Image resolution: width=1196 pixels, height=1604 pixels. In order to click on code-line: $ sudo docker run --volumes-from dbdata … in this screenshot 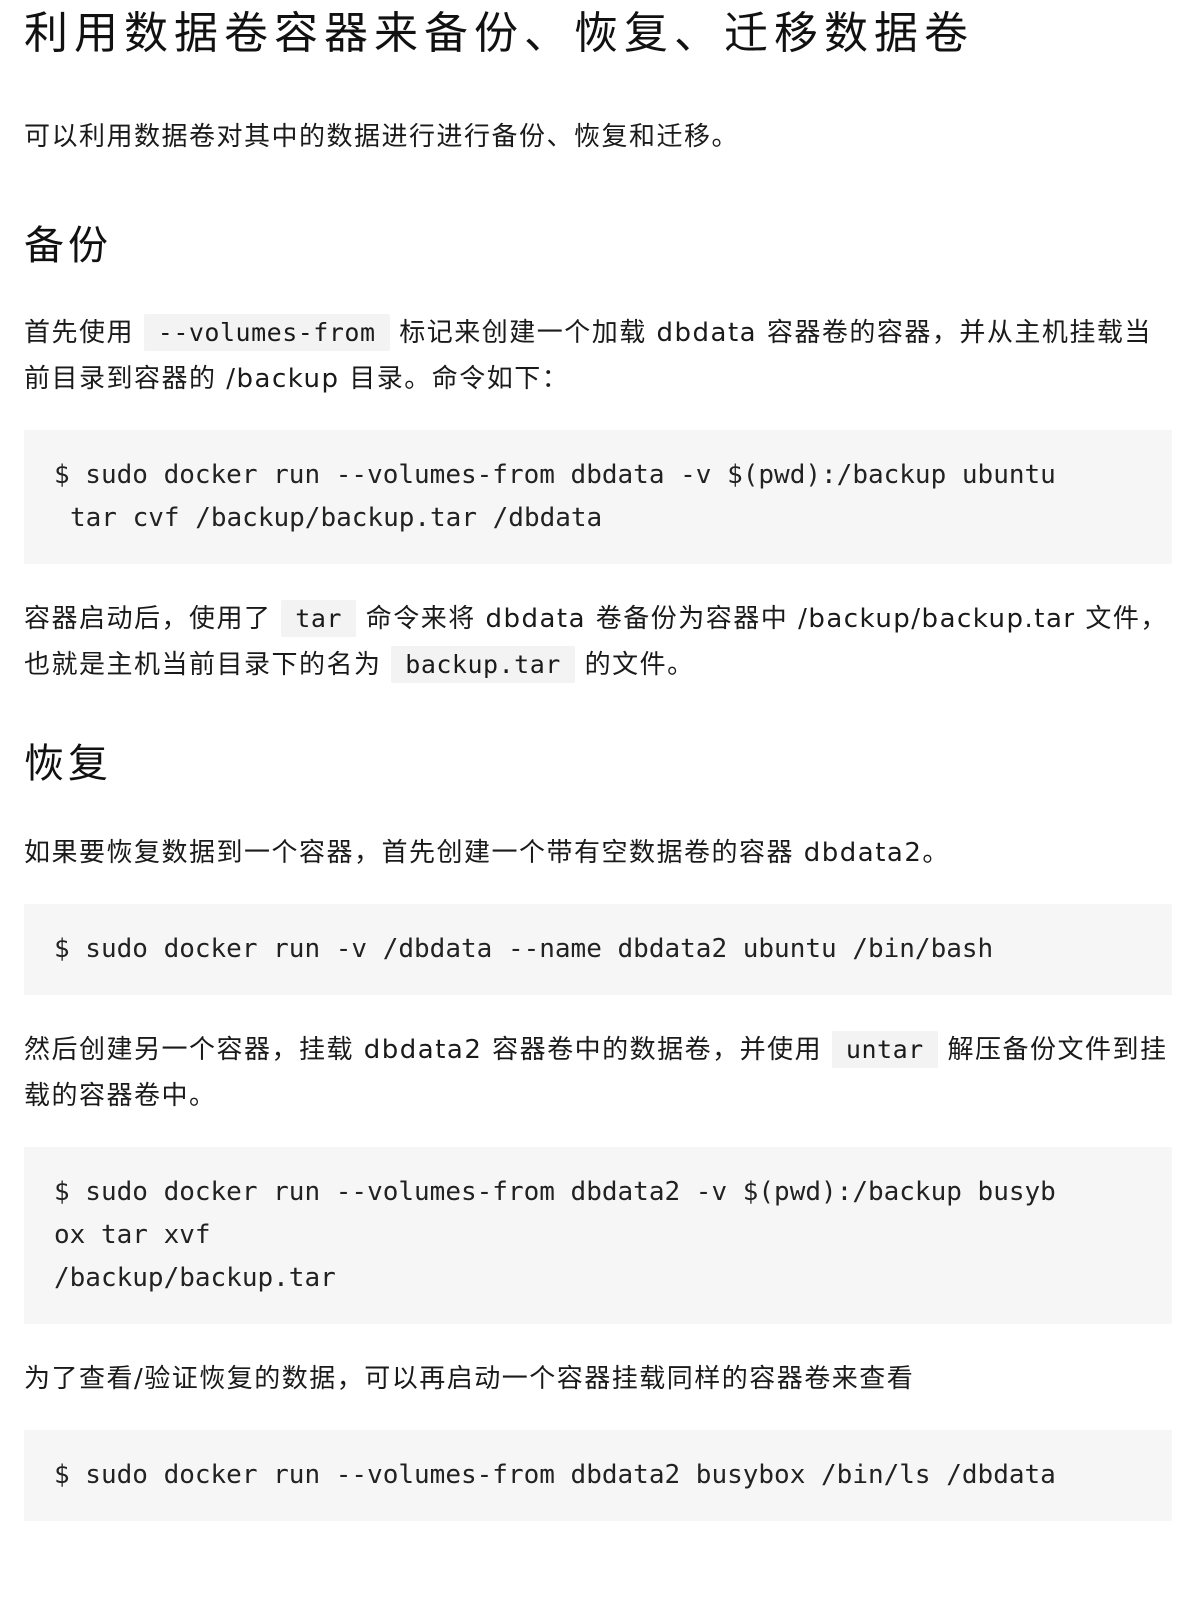, I will do `click(555, 475)`.